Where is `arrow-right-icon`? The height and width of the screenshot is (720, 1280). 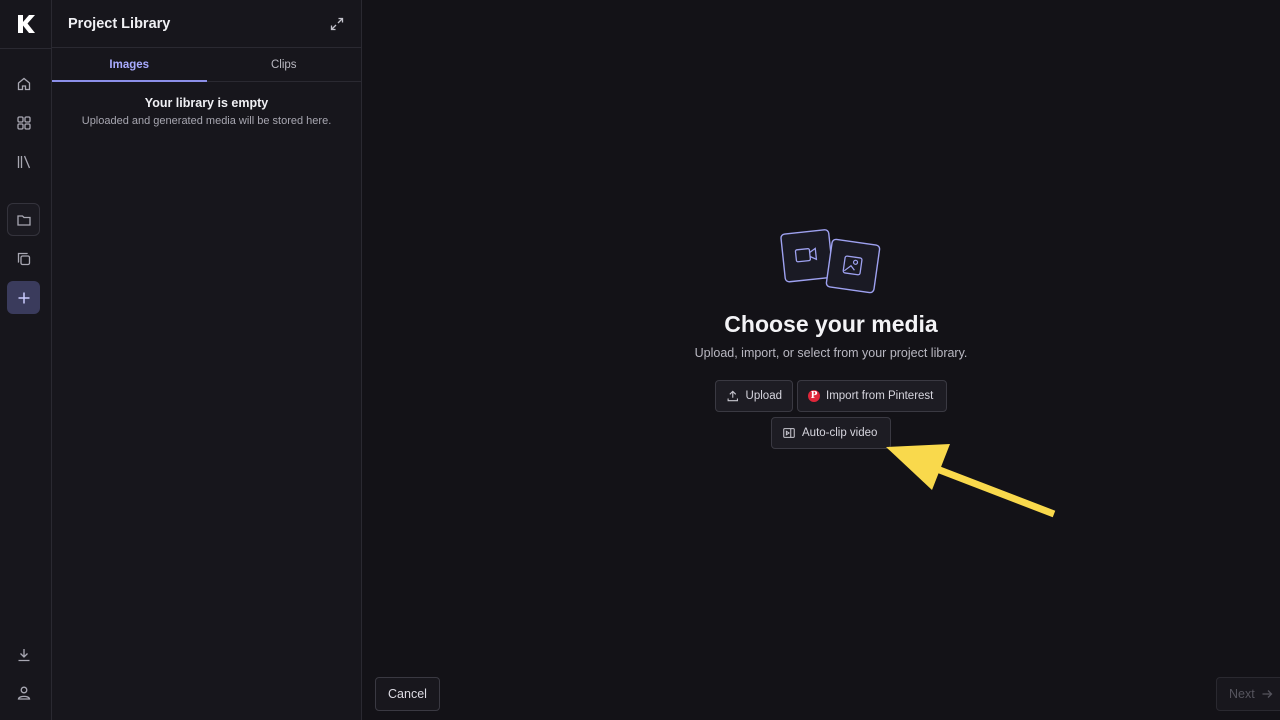 arrow-right-icon is located at coordinates (1267, 694).